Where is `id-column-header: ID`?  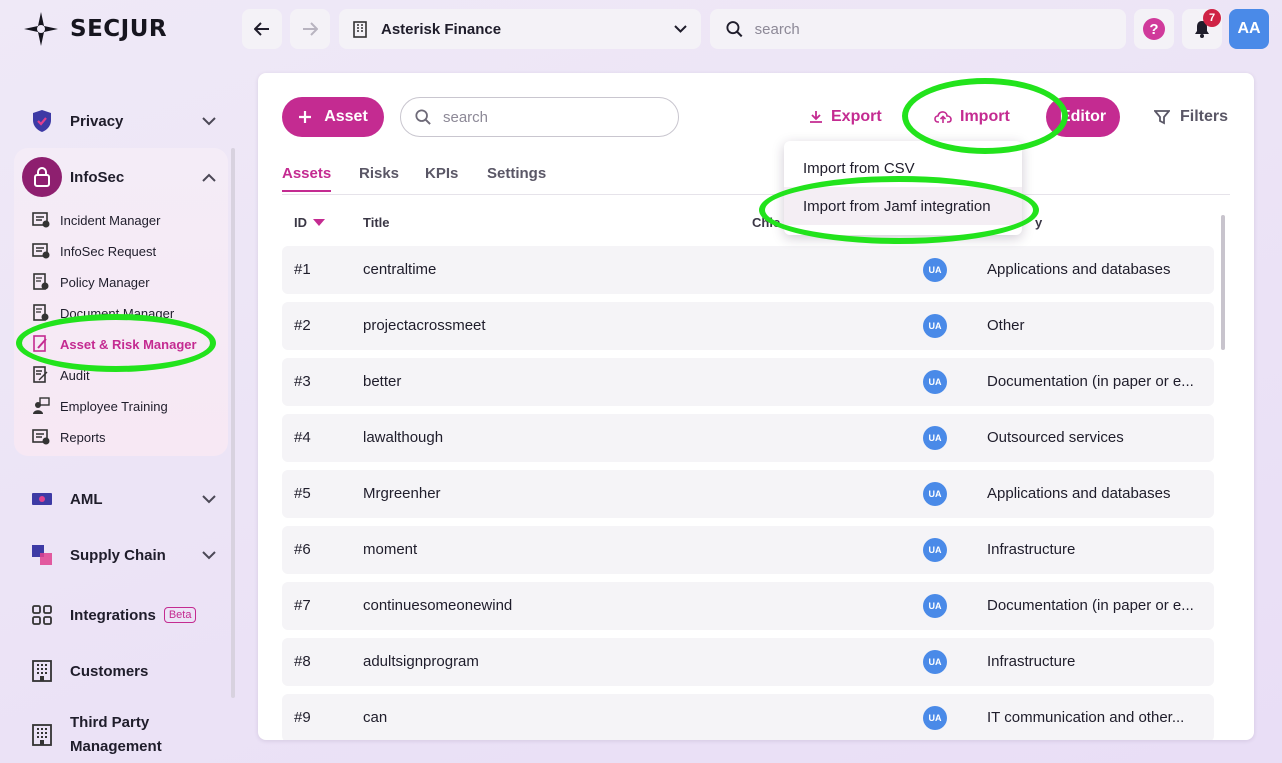
id-column-header: ID is located at coordinates (309, 222).